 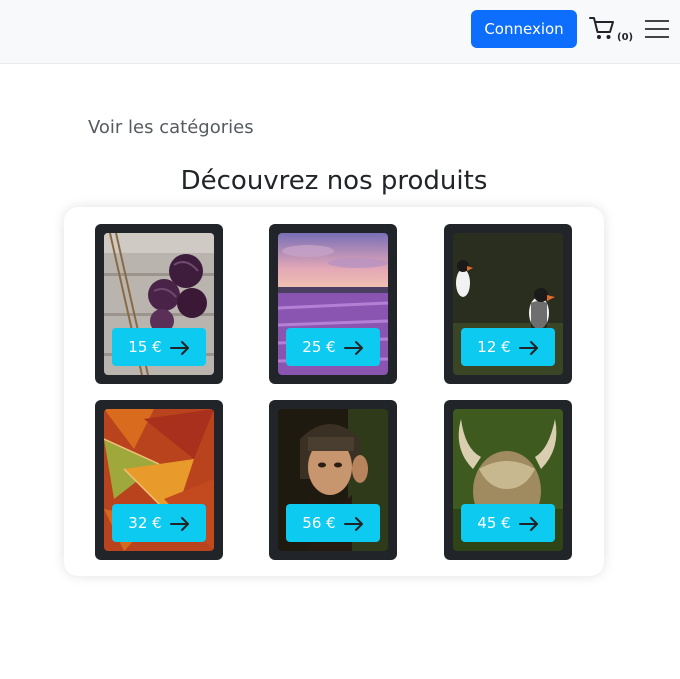 I want to click on cart-button: (0), so click(x=612, y=31).